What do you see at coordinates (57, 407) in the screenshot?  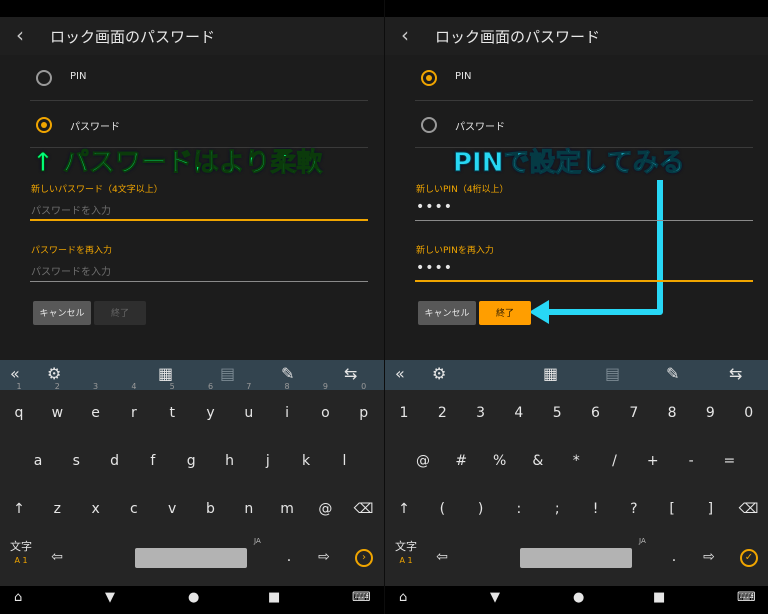 I see `key-l1-1: w2` at bounding box center [57, 407].